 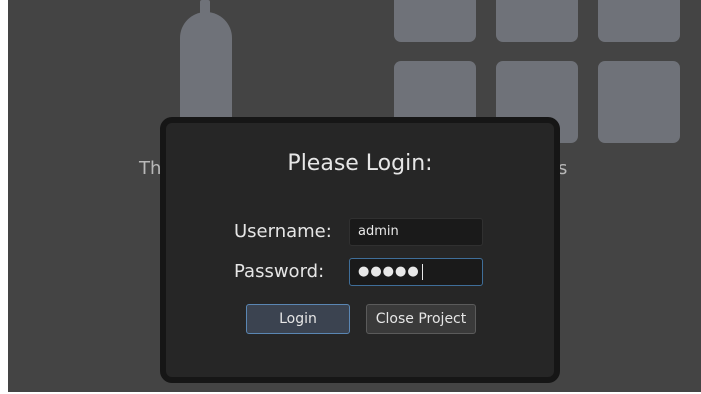 I want to click on dialog-title: Please Login:, so click(x=360, y=163).